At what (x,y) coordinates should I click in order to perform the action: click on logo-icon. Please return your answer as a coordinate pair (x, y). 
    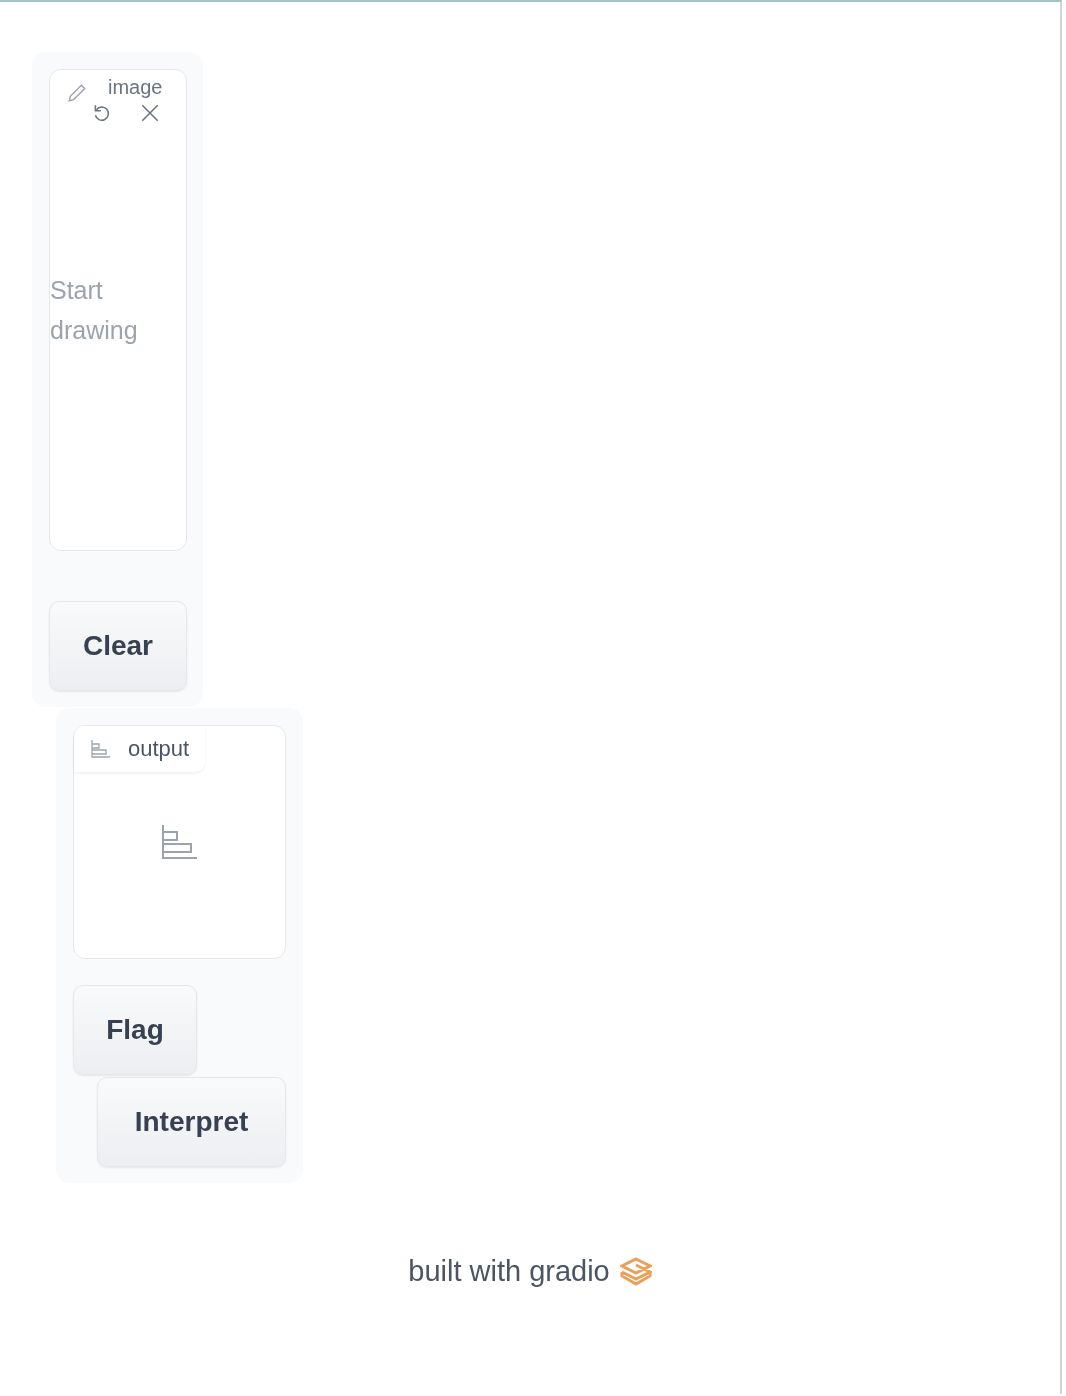
    Looking at the image, I should click on (635, 1271).